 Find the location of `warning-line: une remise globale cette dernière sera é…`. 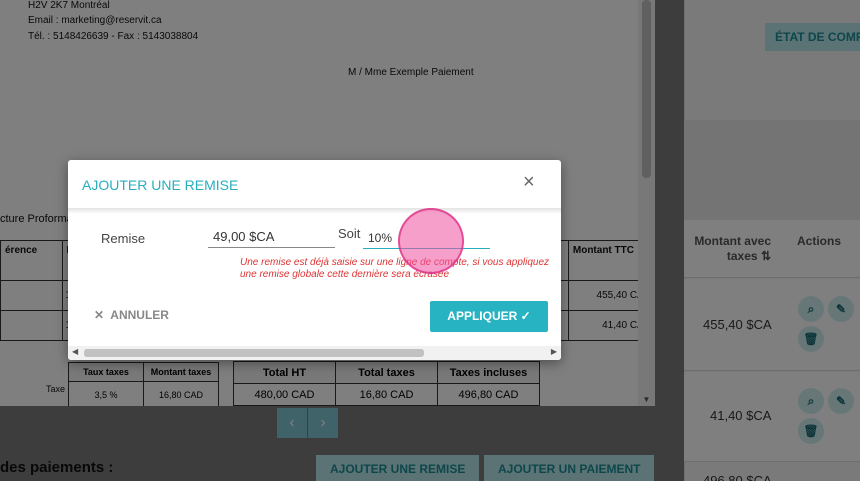

warning-line: une remise globale cette dernière sera é… is located at coordinates (345, 274).